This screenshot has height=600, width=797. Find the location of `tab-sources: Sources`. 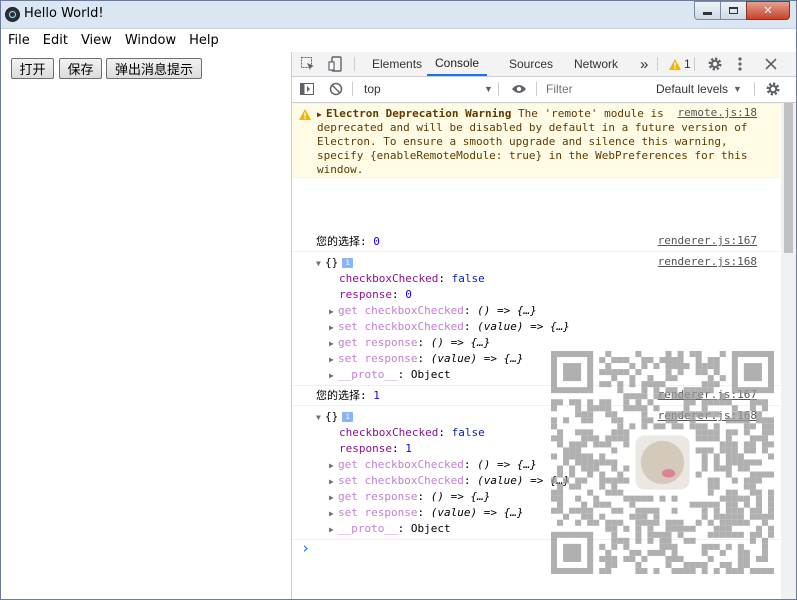

tab-sources: Sources is located at coordinates (531, 64).